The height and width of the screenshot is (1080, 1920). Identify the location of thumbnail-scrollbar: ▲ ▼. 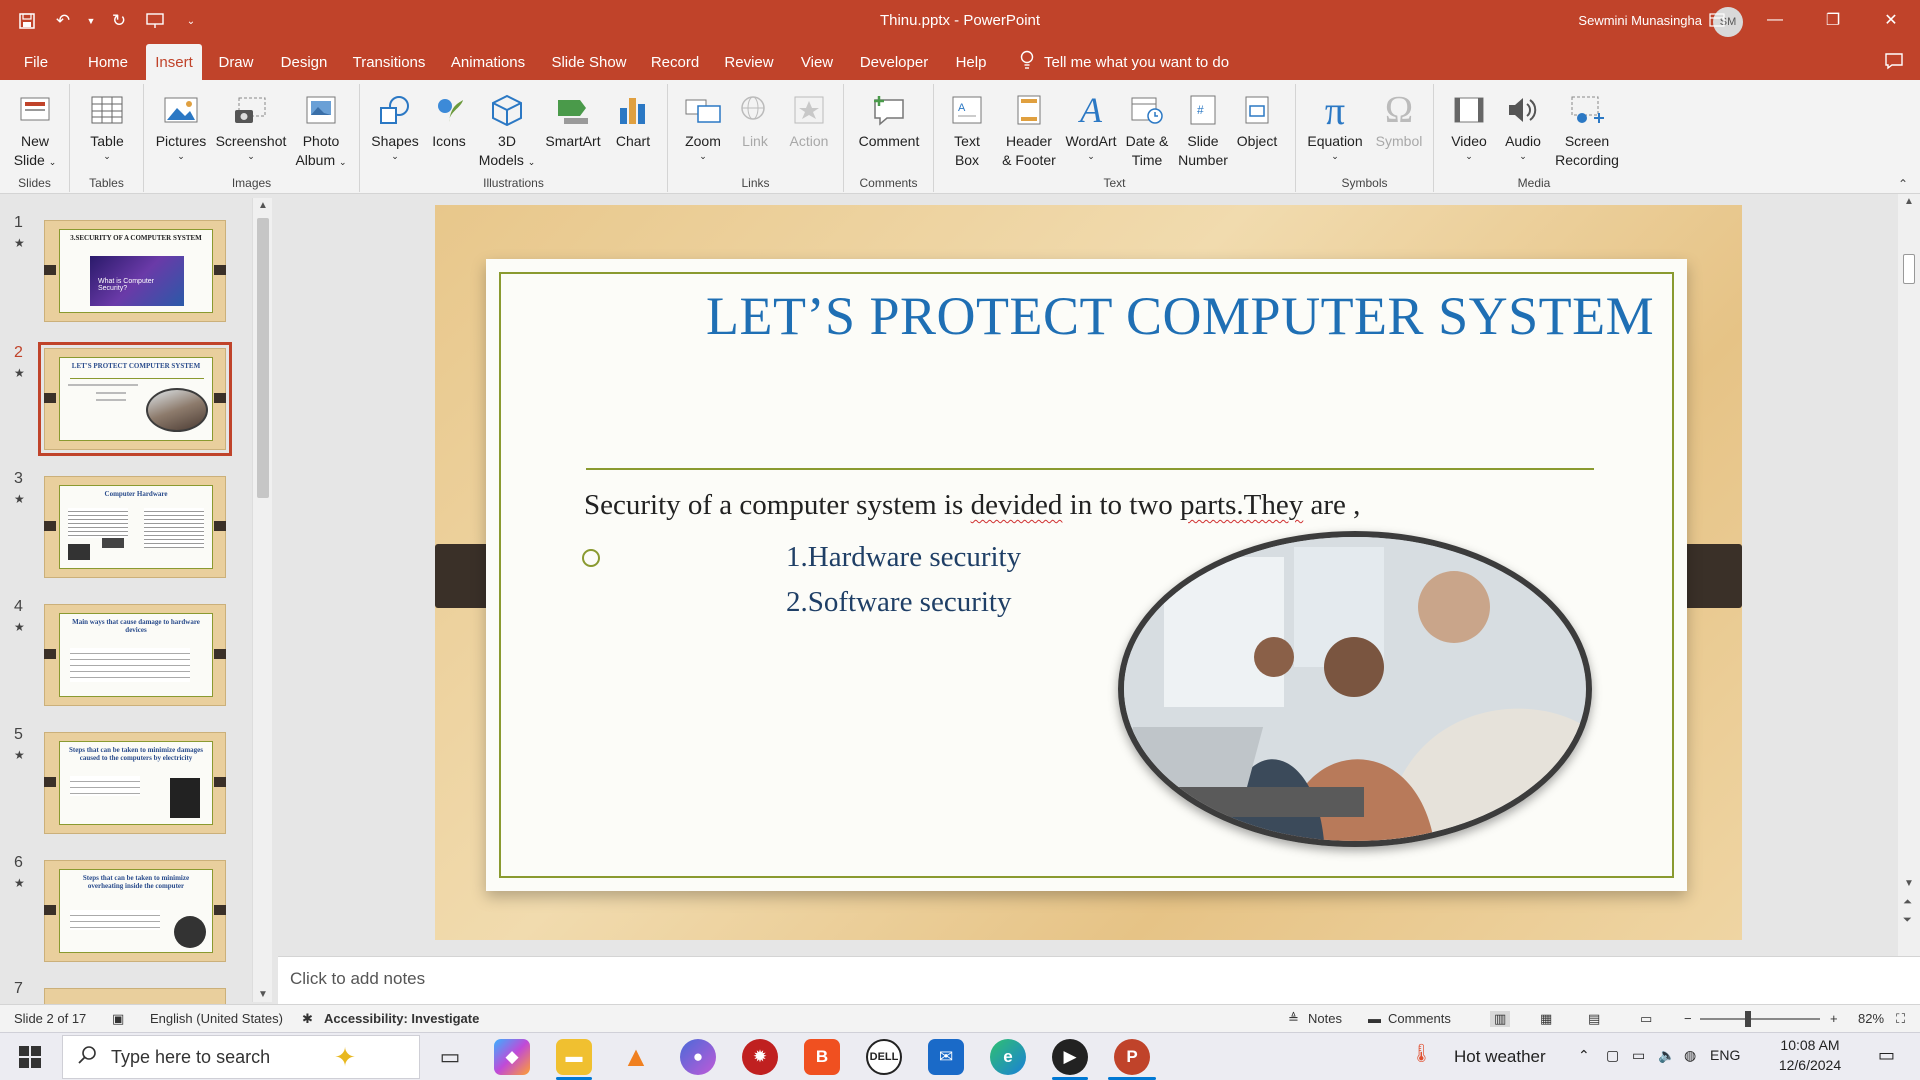
(262, 600).